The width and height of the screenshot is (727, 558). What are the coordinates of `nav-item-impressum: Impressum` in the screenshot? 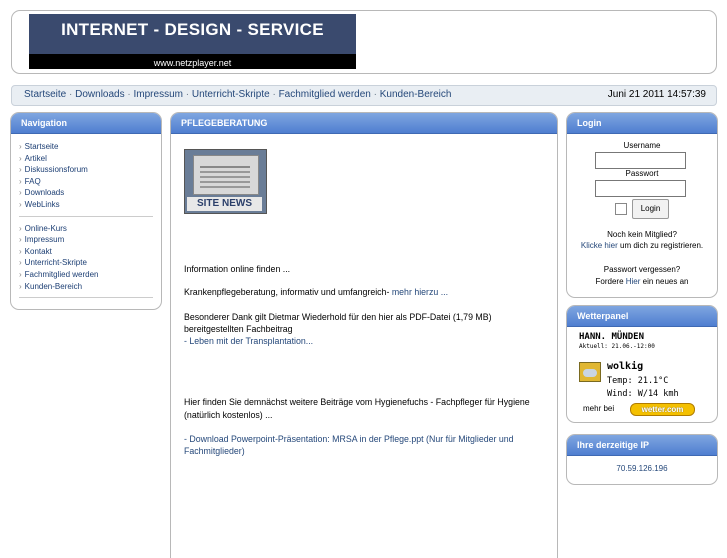 It's located at (86, 240).